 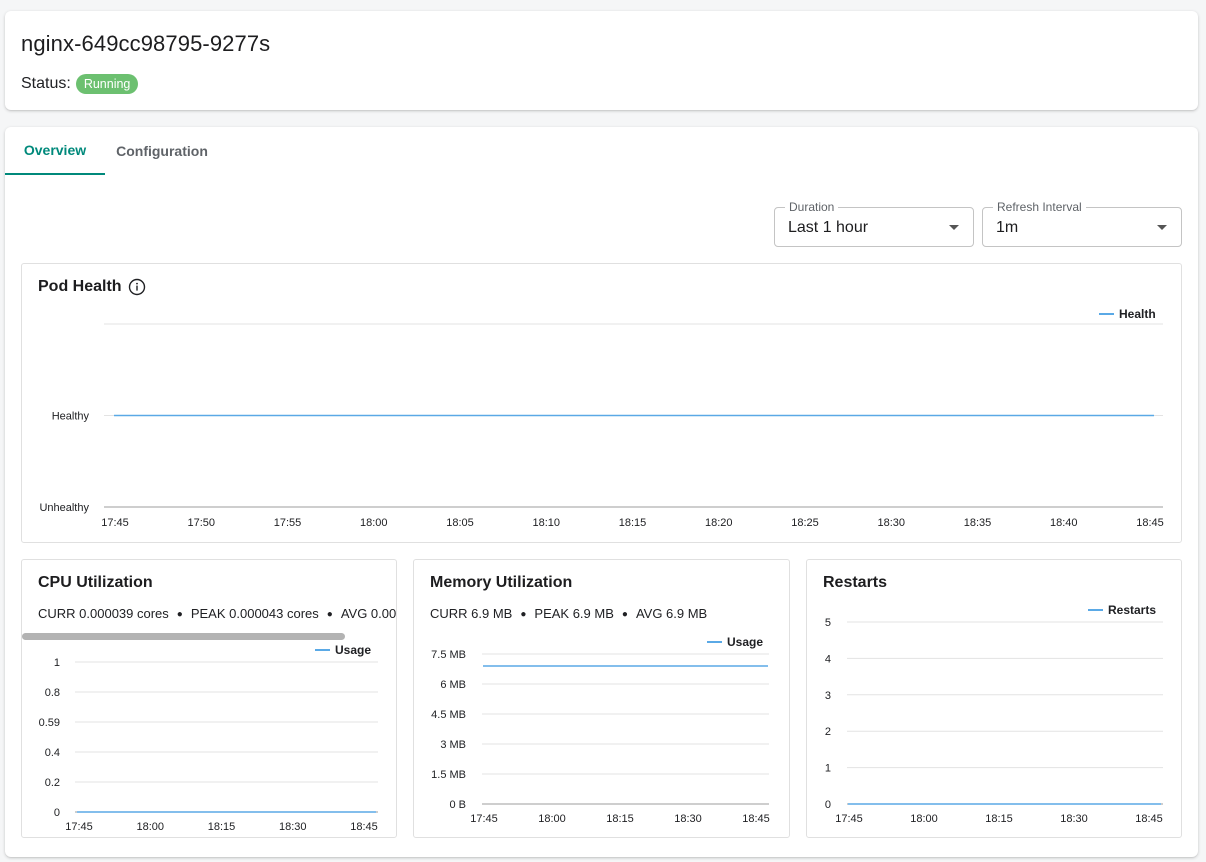 What do you see at coordinates (1007, 227) in the screenshot?
I see `refresh-interval-value: 1m` at bounding box center [1007, 227].